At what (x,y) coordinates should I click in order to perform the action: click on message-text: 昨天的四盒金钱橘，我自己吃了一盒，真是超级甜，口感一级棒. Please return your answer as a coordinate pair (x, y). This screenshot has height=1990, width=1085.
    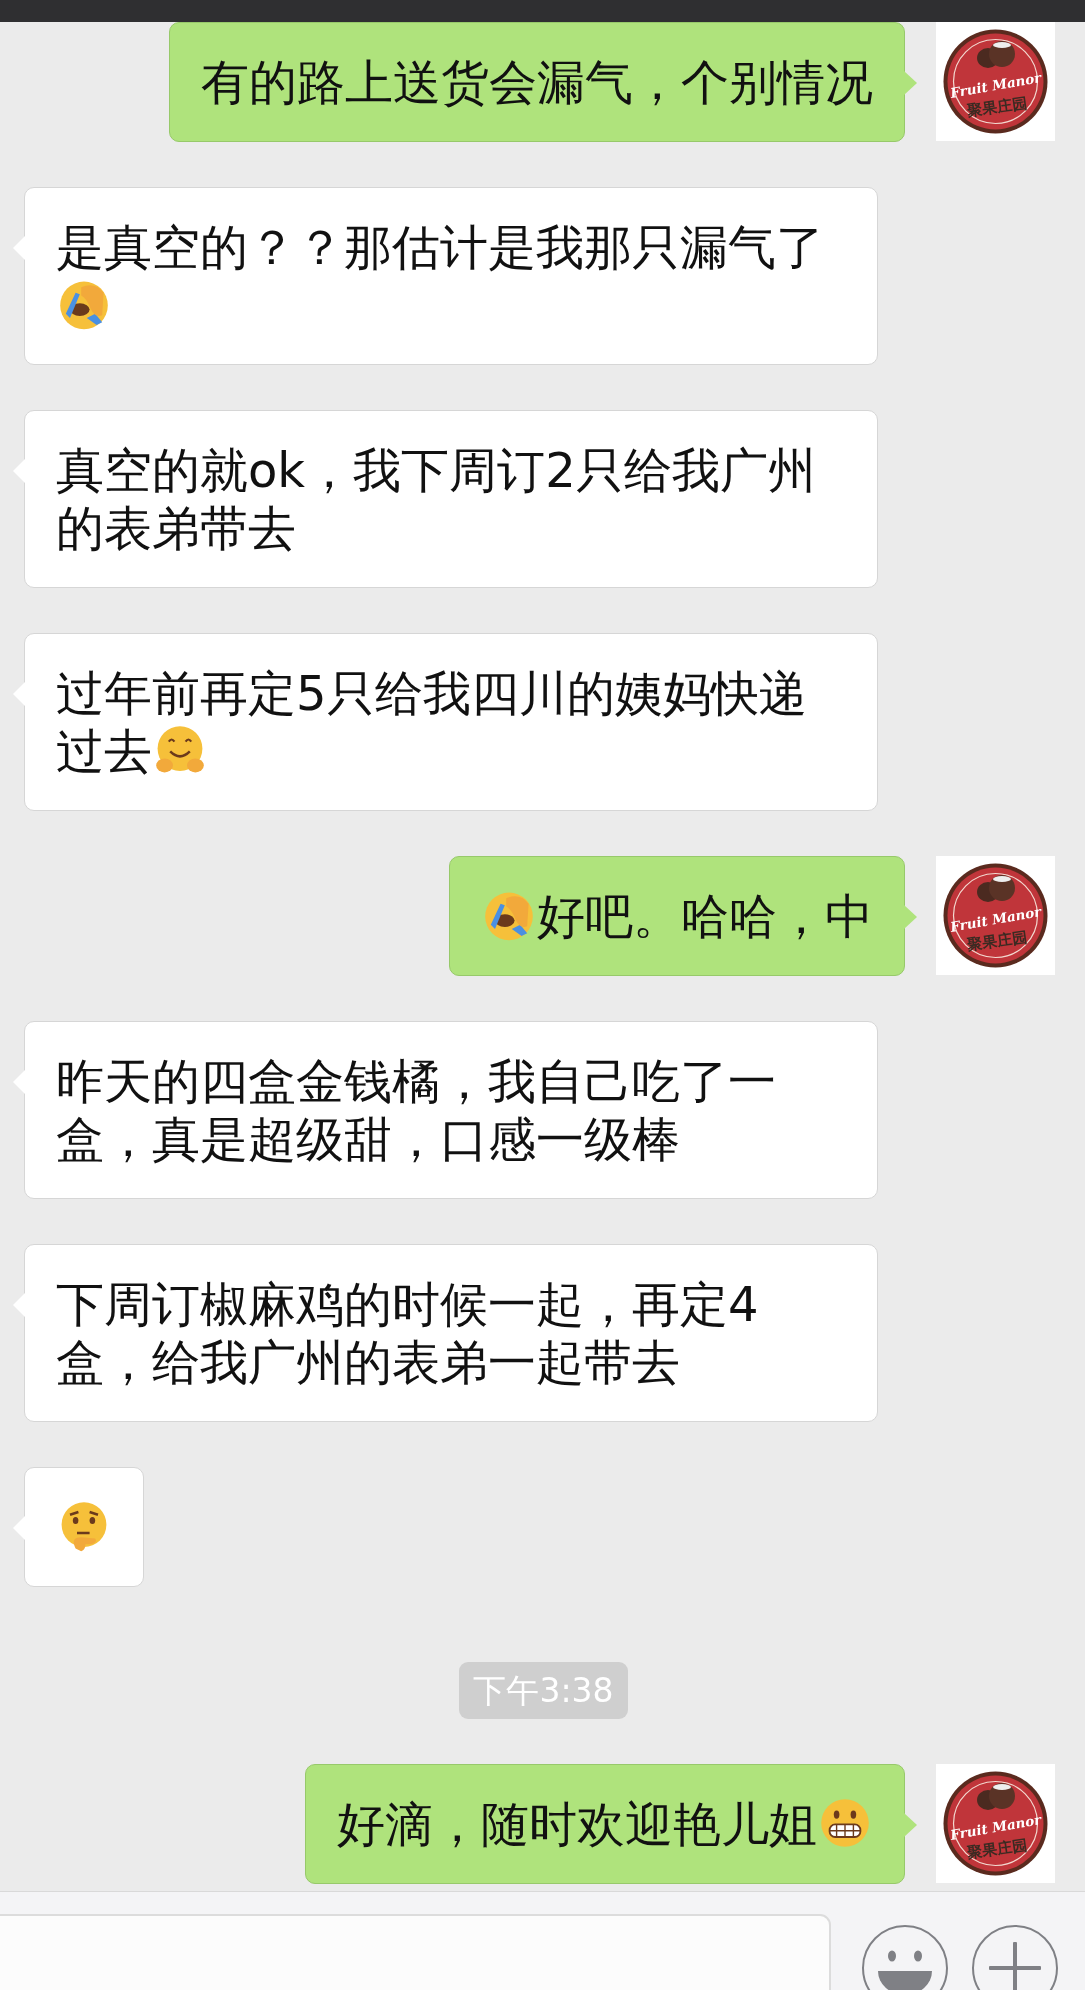
    Looking at the image, I should click on (416, 1110).